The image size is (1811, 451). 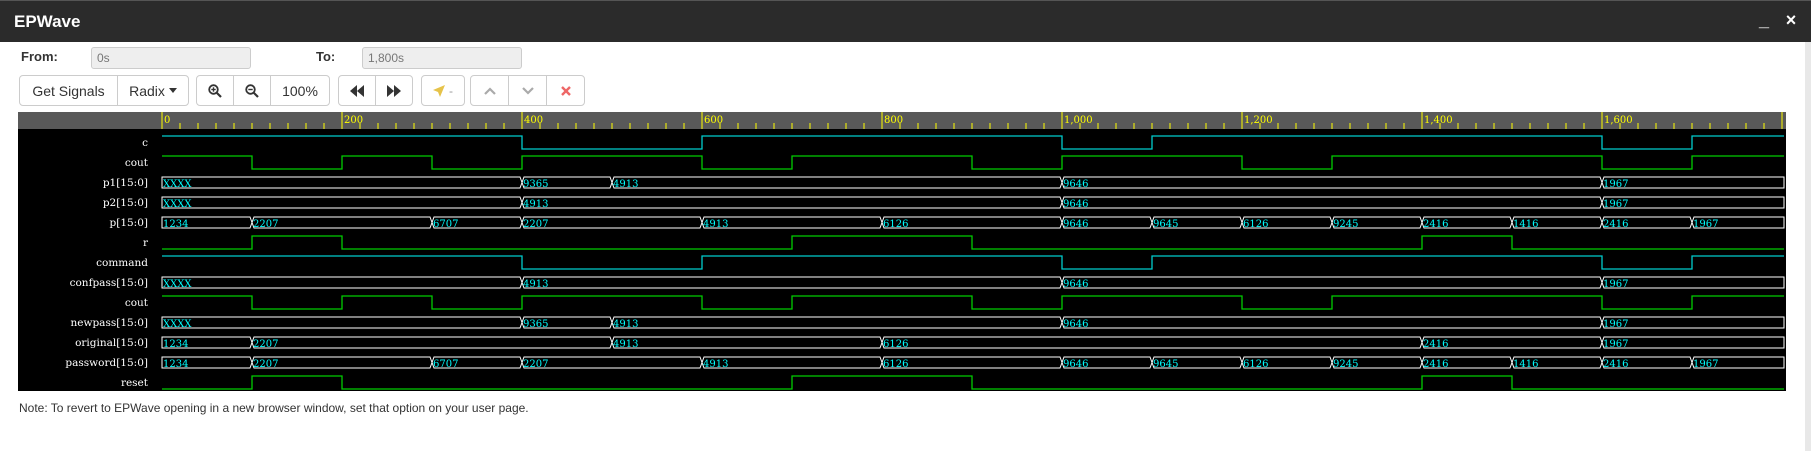 I want to click on bus-value: 9245, so click(x=1345, y=224).